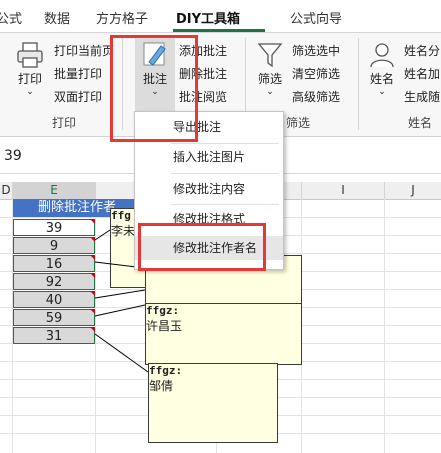  Describe the element at coordinates (209, 127) in the screenshot. I see `menu-item-export-comments: 导出批注` at that location.